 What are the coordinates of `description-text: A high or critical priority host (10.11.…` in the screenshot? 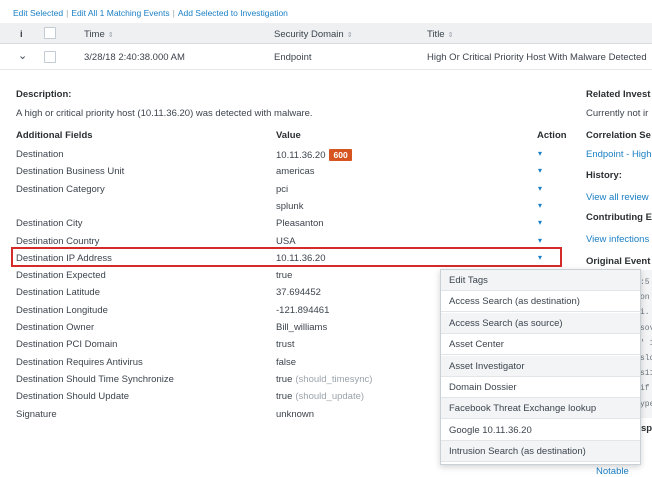 It's located at (164, 113).